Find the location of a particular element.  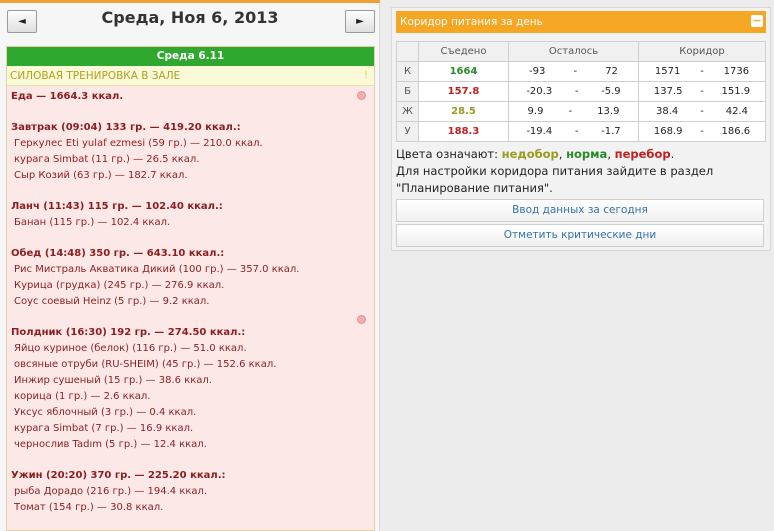

legend-line: Цвета означают: недобор, норма, перебор. is located at coordinates (581, 154).